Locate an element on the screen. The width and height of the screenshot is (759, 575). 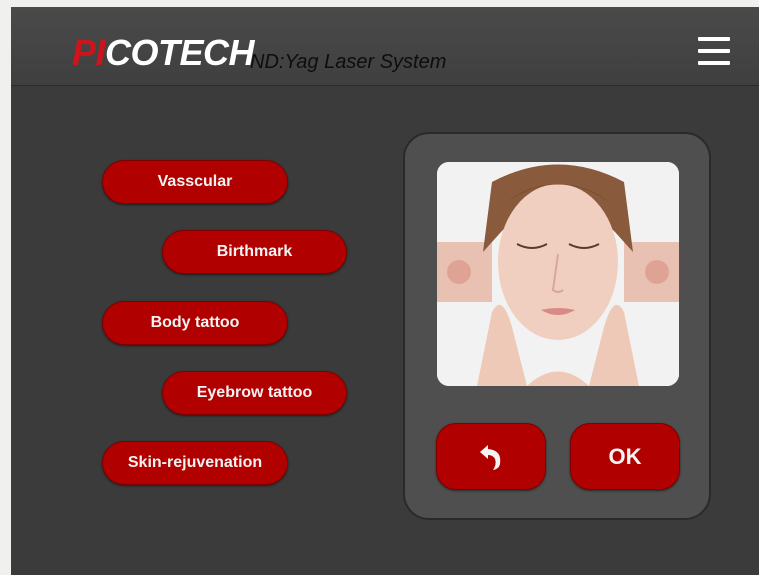
undo-arrow-icon is located at coordinates (490, 457).